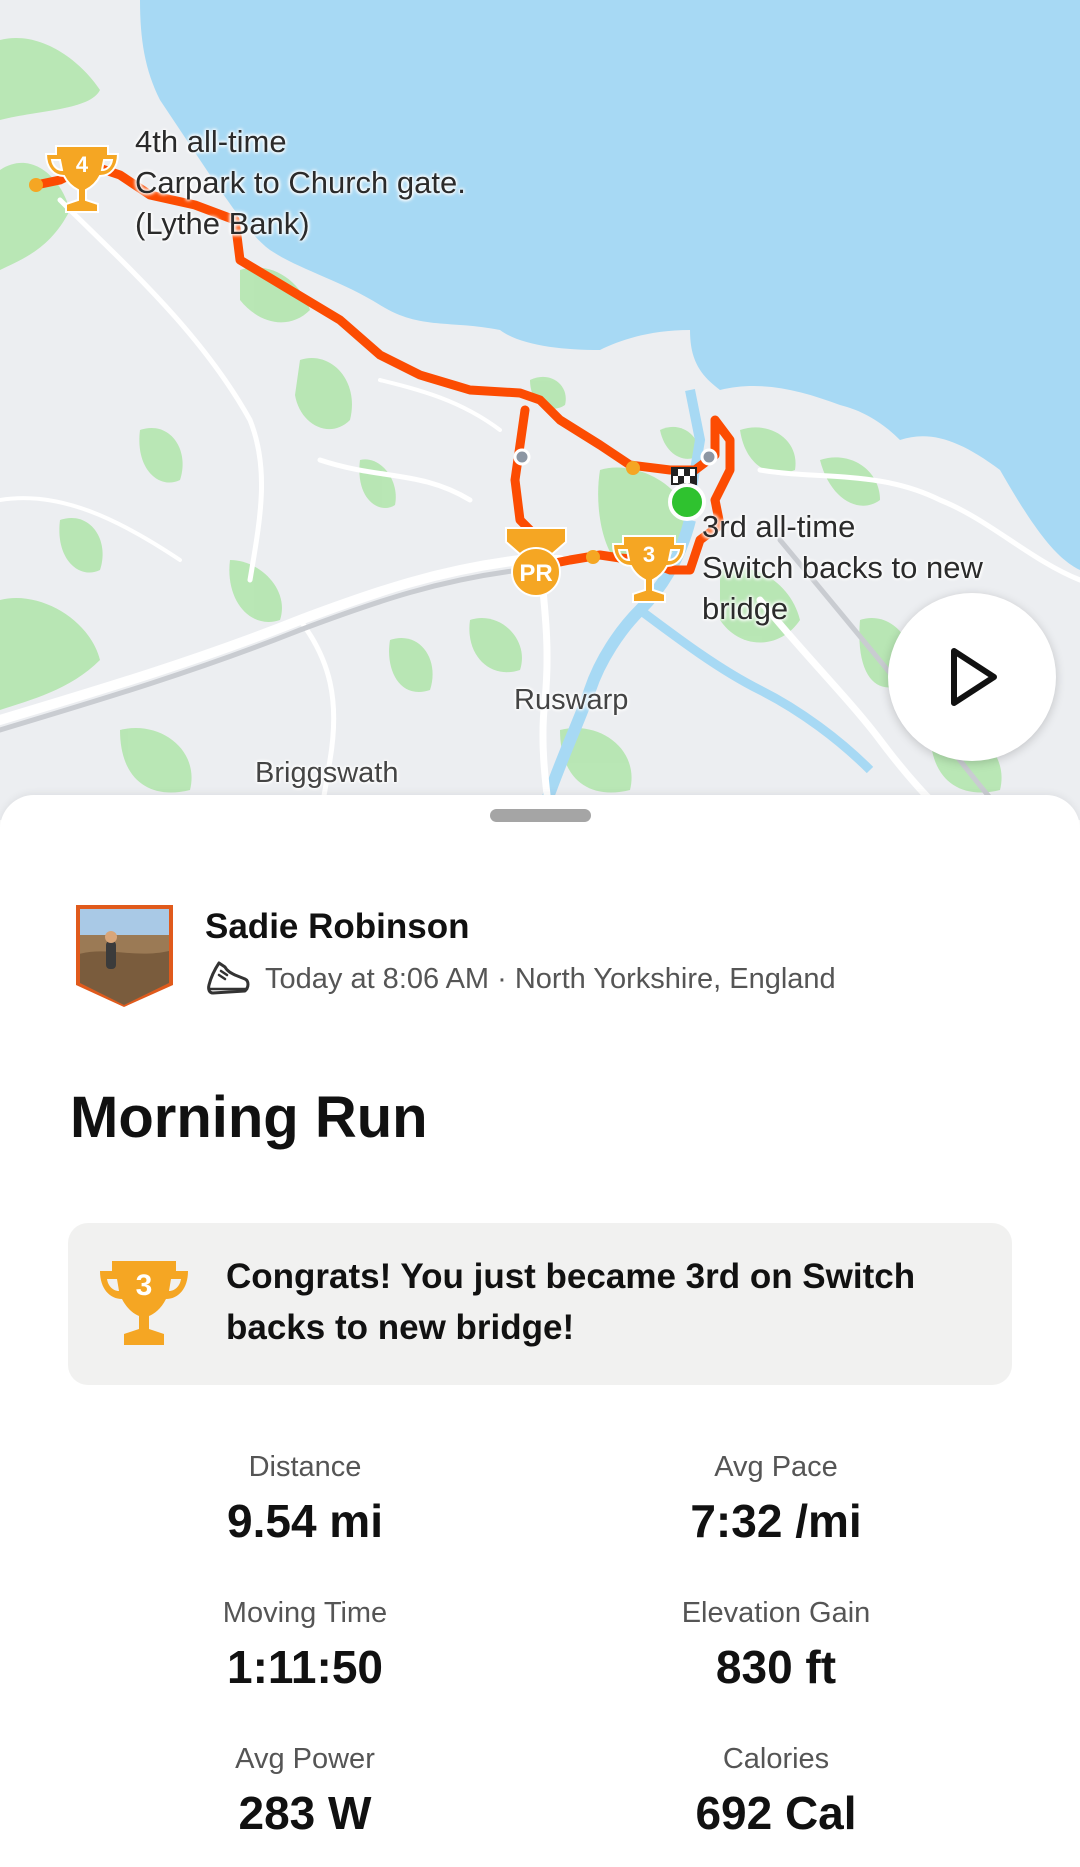 The height and width of the screenshot is (1867, 1080). I want to click on stat-label: Distance, so click(305, 1467).